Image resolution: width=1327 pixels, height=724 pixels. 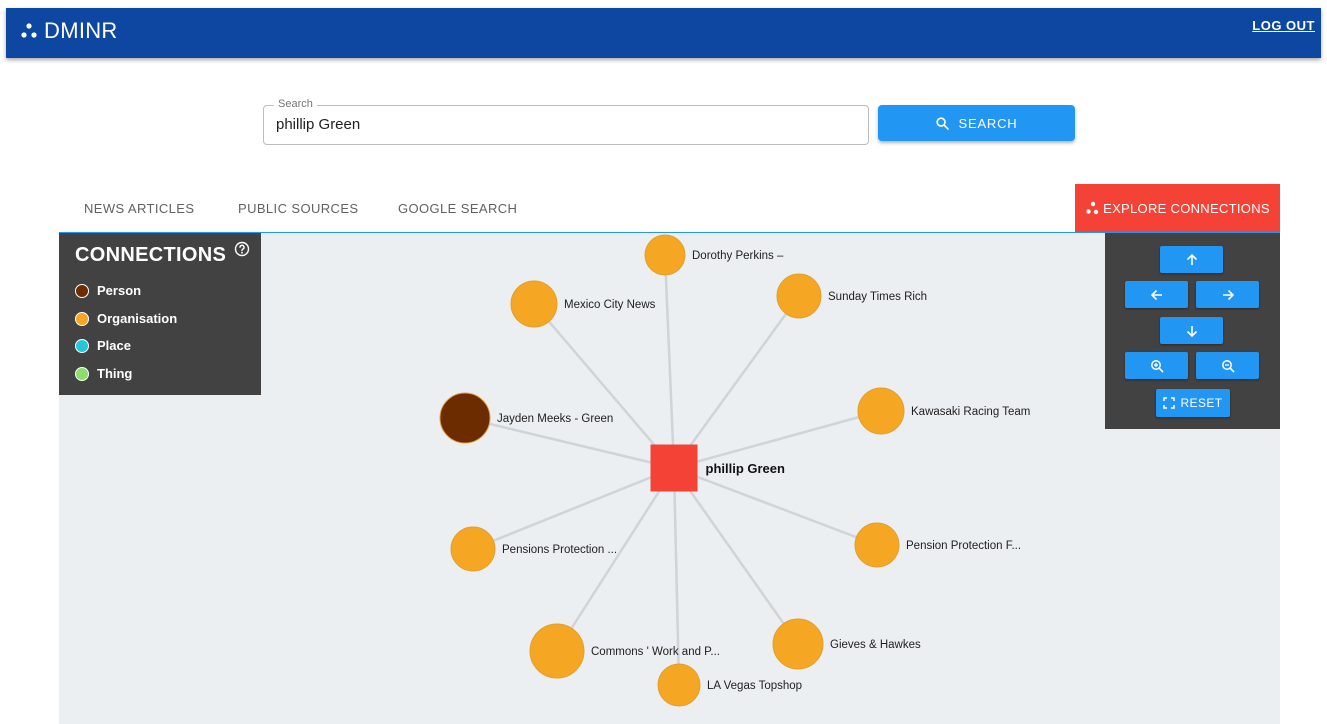 What do you see at coordinates (942, 123) in the screenshot?
I see `search-icon` at bounding box center [942, 123].